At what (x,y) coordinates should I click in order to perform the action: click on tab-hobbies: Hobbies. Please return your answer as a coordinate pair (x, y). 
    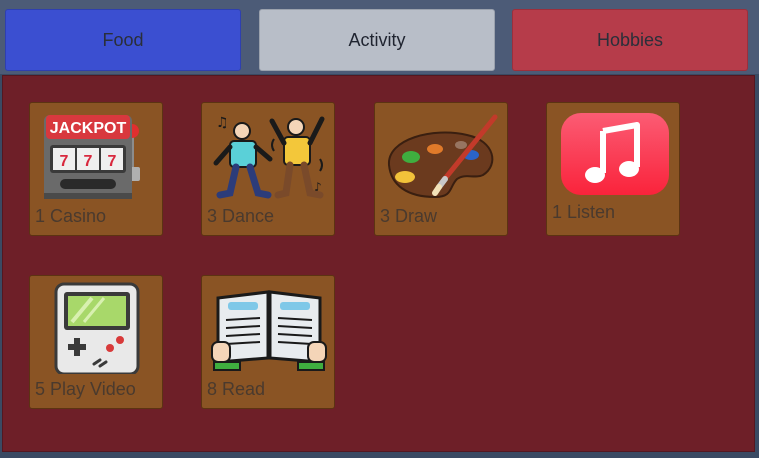
    Looking at the image, I should click on (630, 40).